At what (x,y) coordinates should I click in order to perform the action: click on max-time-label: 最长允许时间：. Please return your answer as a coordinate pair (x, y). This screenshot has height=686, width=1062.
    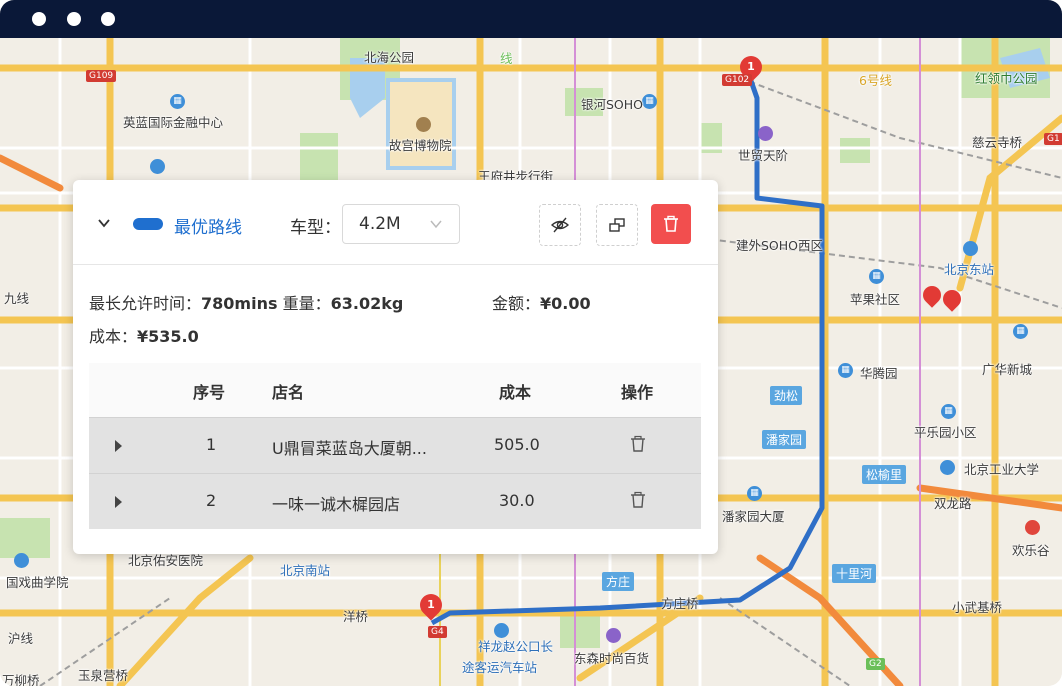
    Looking at the image, I should click on (145, 303).